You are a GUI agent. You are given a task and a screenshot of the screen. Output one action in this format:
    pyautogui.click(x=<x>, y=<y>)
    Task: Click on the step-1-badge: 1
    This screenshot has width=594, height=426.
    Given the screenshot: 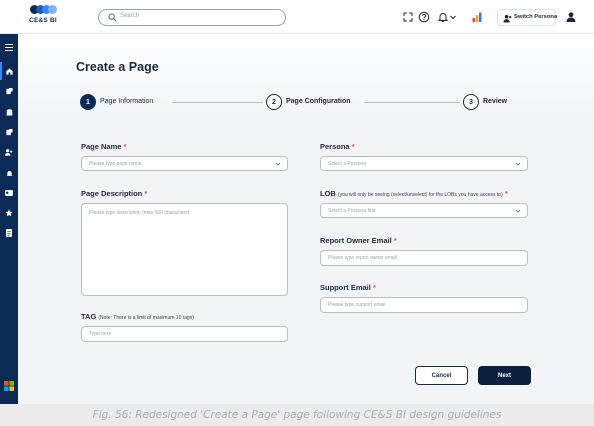 What is the action you would take?
    pyautogui.click(x=88, y=102)
    